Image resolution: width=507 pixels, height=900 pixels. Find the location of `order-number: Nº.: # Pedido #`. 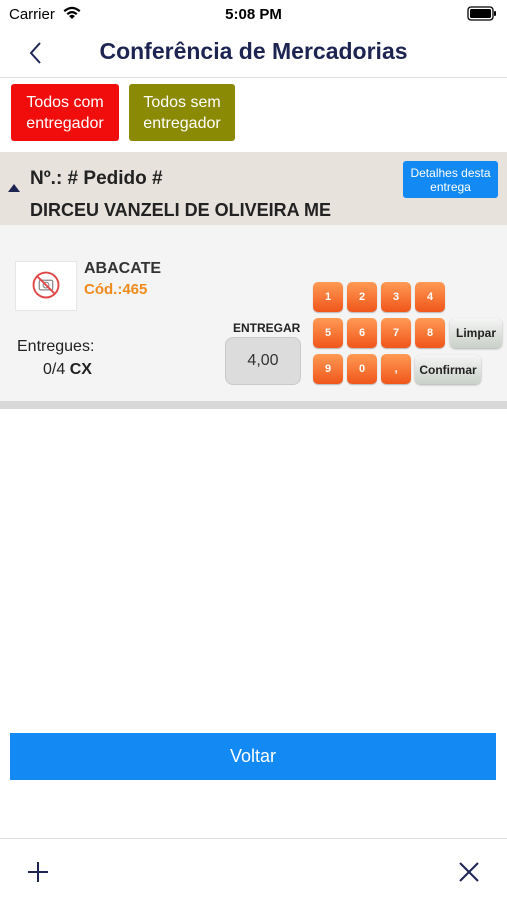

order-number: Nº.: # Pedido # is located at coordinates (96, 178).